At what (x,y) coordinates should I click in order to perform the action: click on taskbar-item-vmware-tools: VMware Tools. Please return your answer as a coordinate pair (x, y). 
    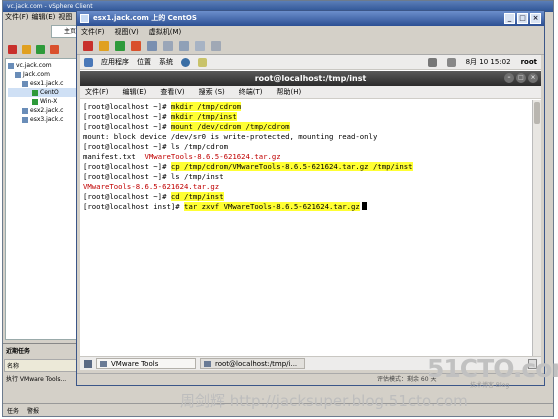
    Looking at the image, I should click on (146, 363).